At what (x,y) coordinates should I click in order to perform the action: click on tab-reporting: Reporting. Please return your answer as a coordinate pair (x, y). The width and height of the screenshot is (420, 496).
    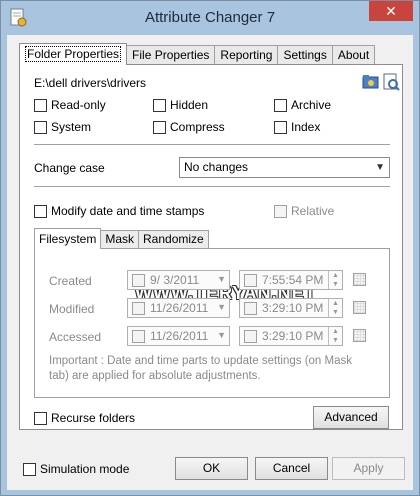
    Looking at the image, I should click on (246, 55).